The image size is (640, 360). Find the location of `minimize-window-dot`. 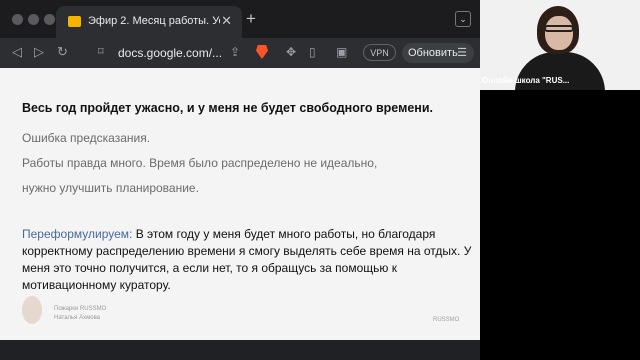

minimize-window-dot is located at coordinates (33, 19).